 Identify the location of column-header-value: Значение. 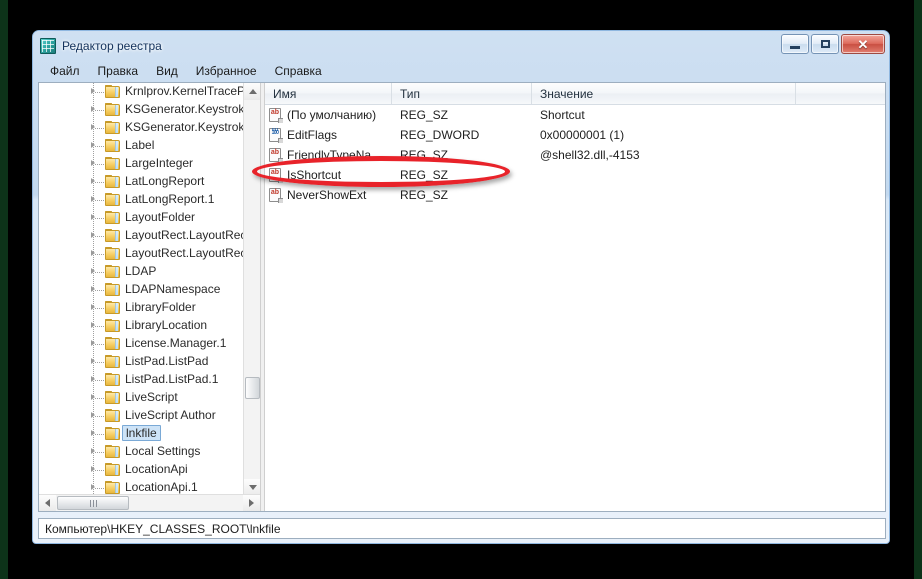
(664, 93).